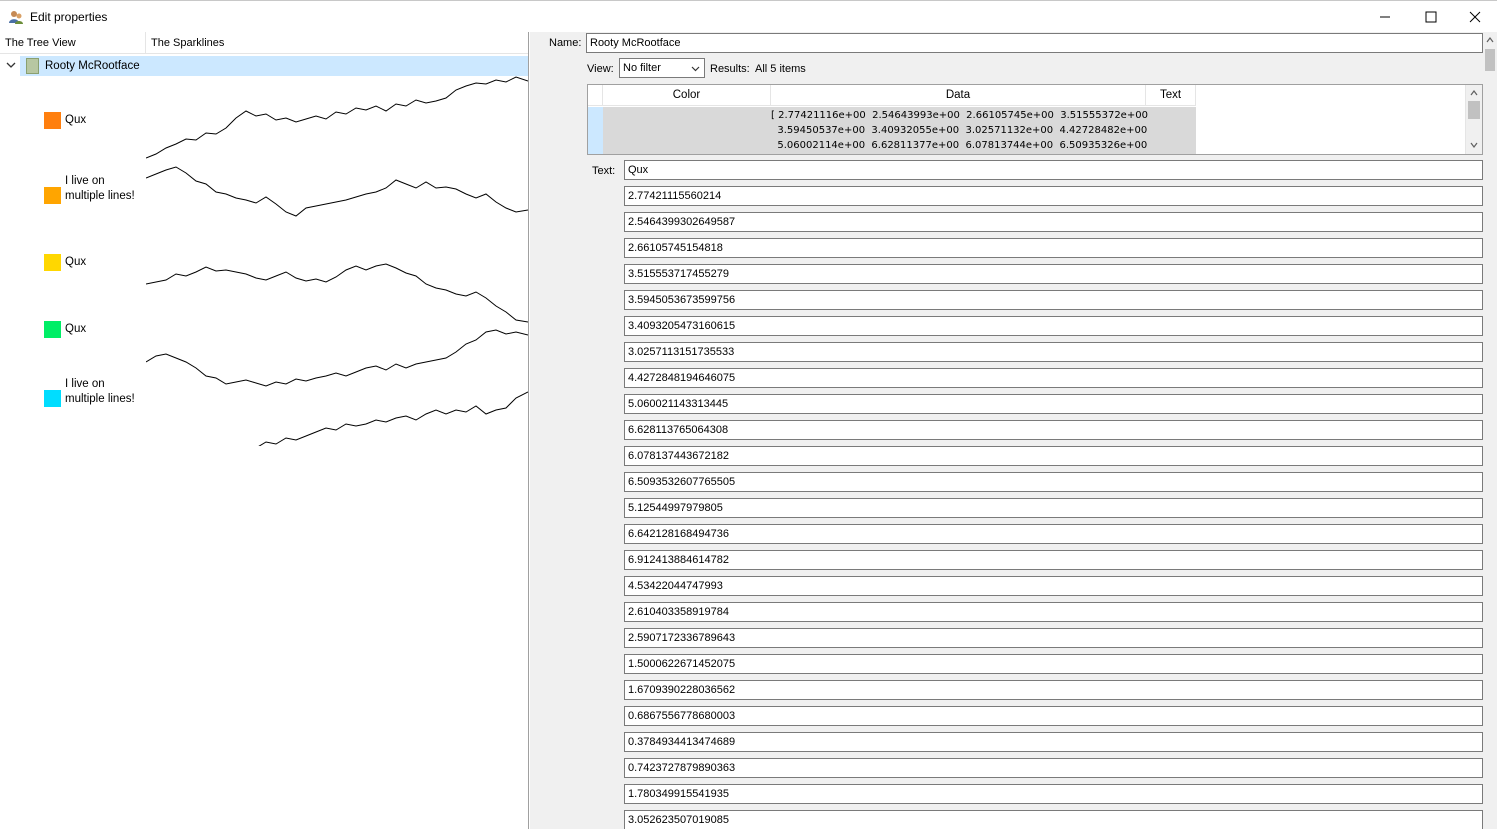  I want to click on maximize-icon, so click(1431, 17).